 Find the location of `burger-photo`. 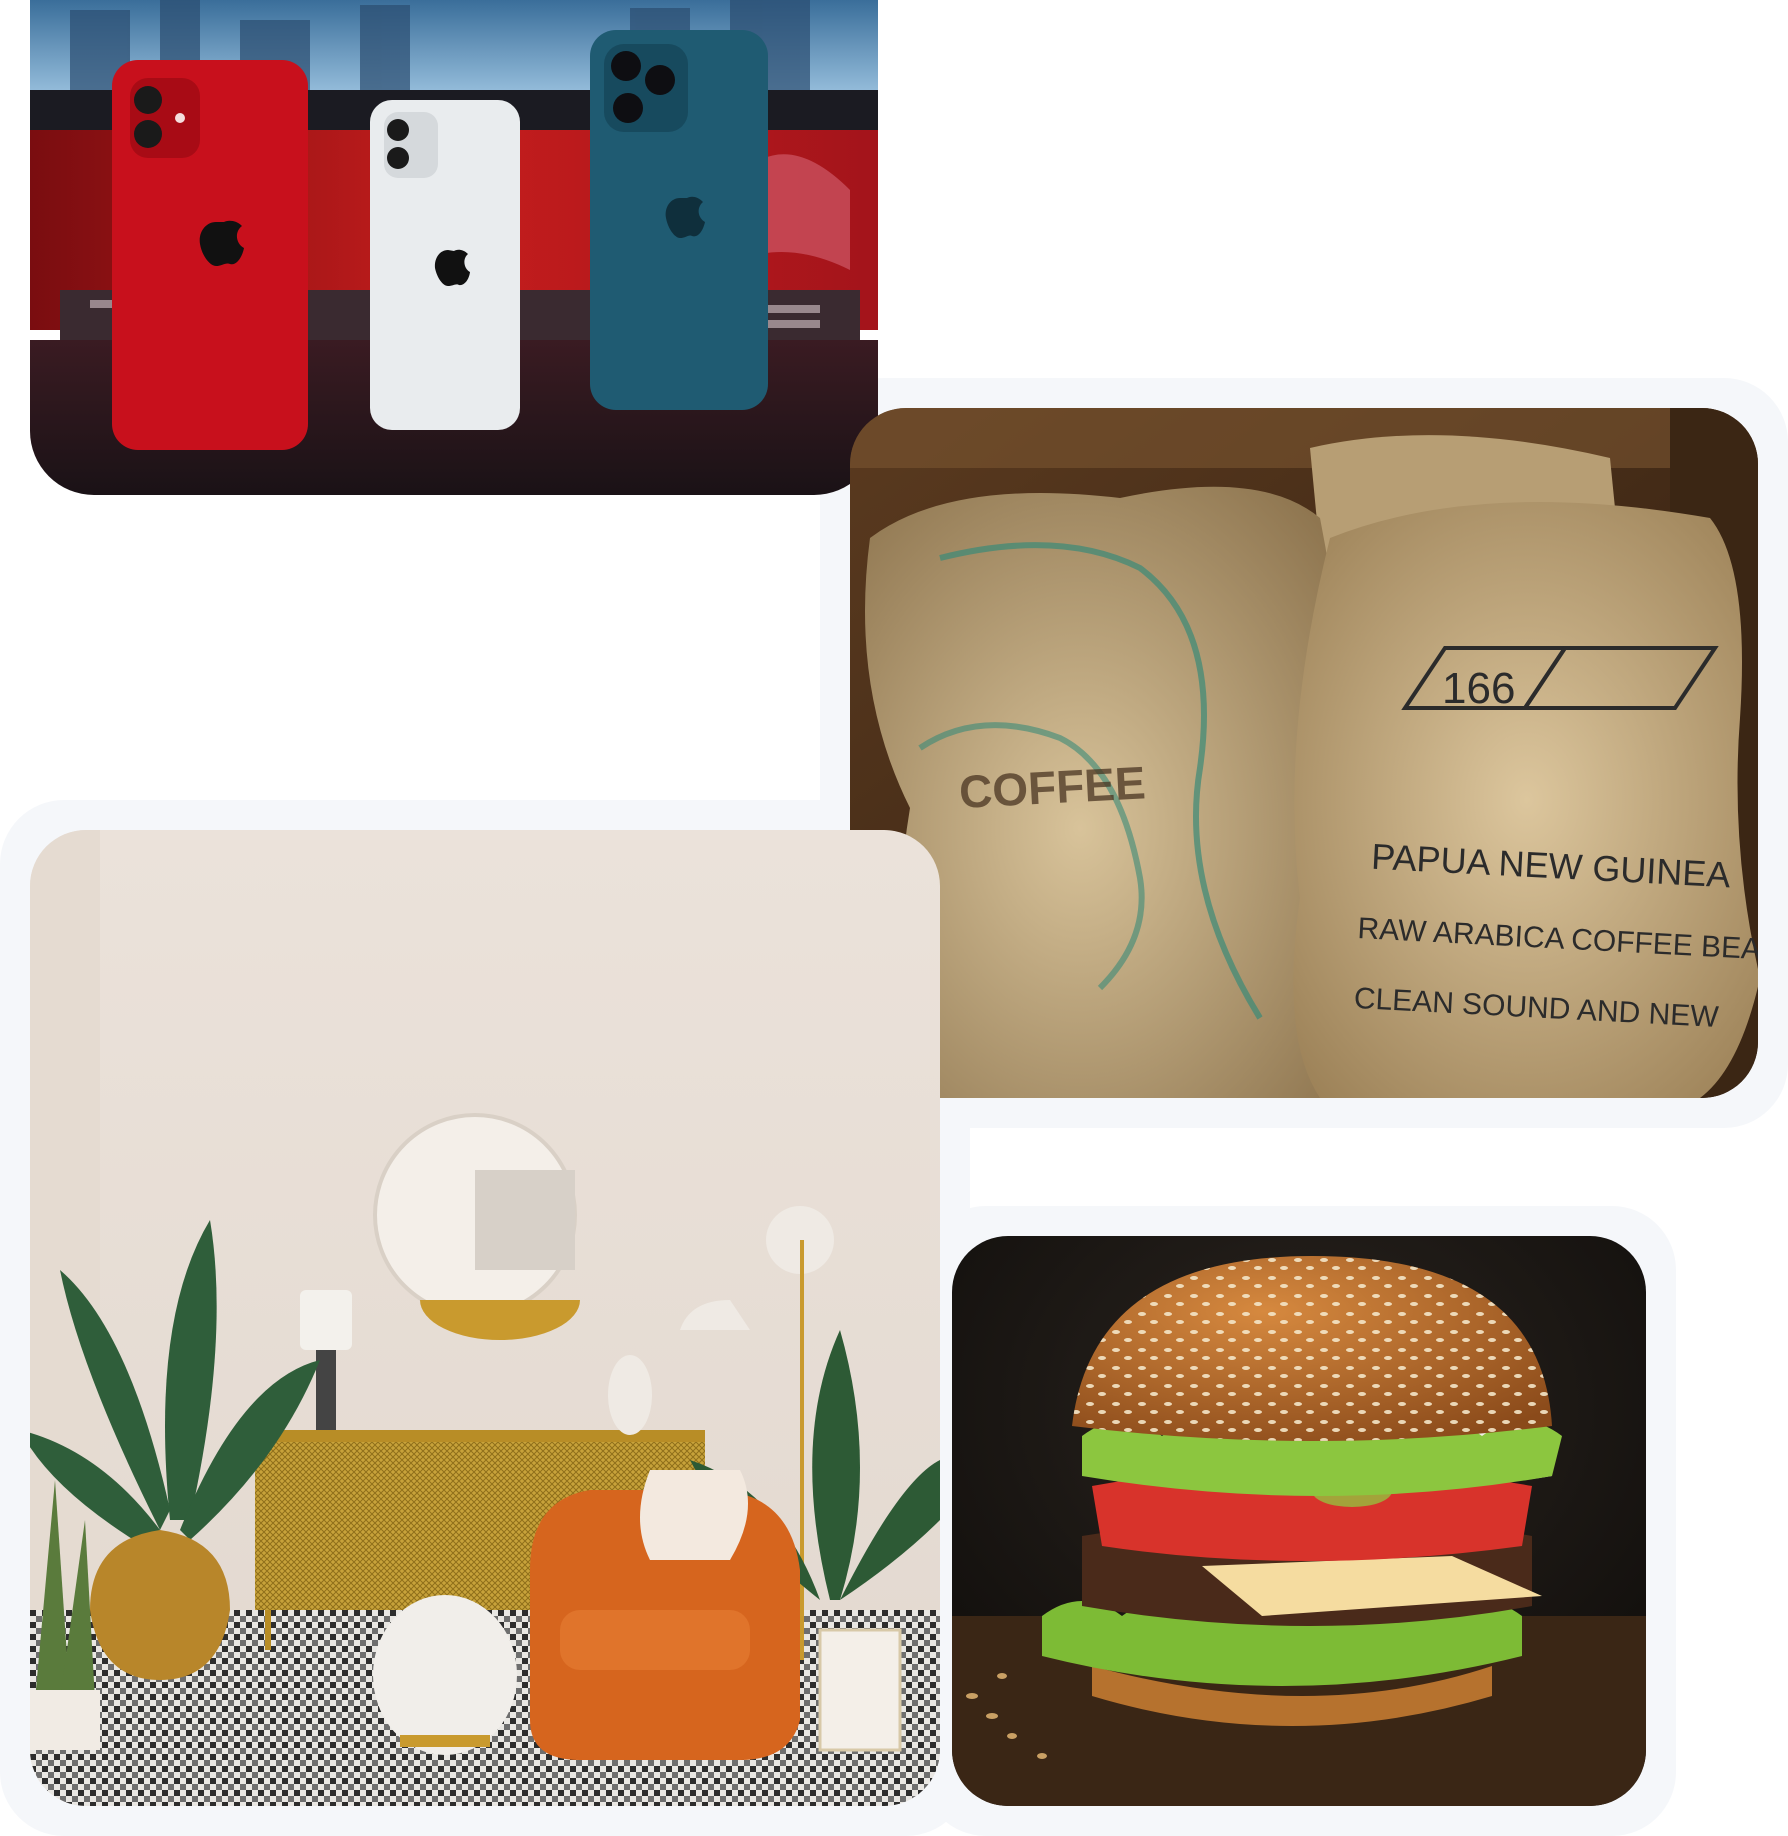

burger-photo is located at coordinates (1299, 1521).